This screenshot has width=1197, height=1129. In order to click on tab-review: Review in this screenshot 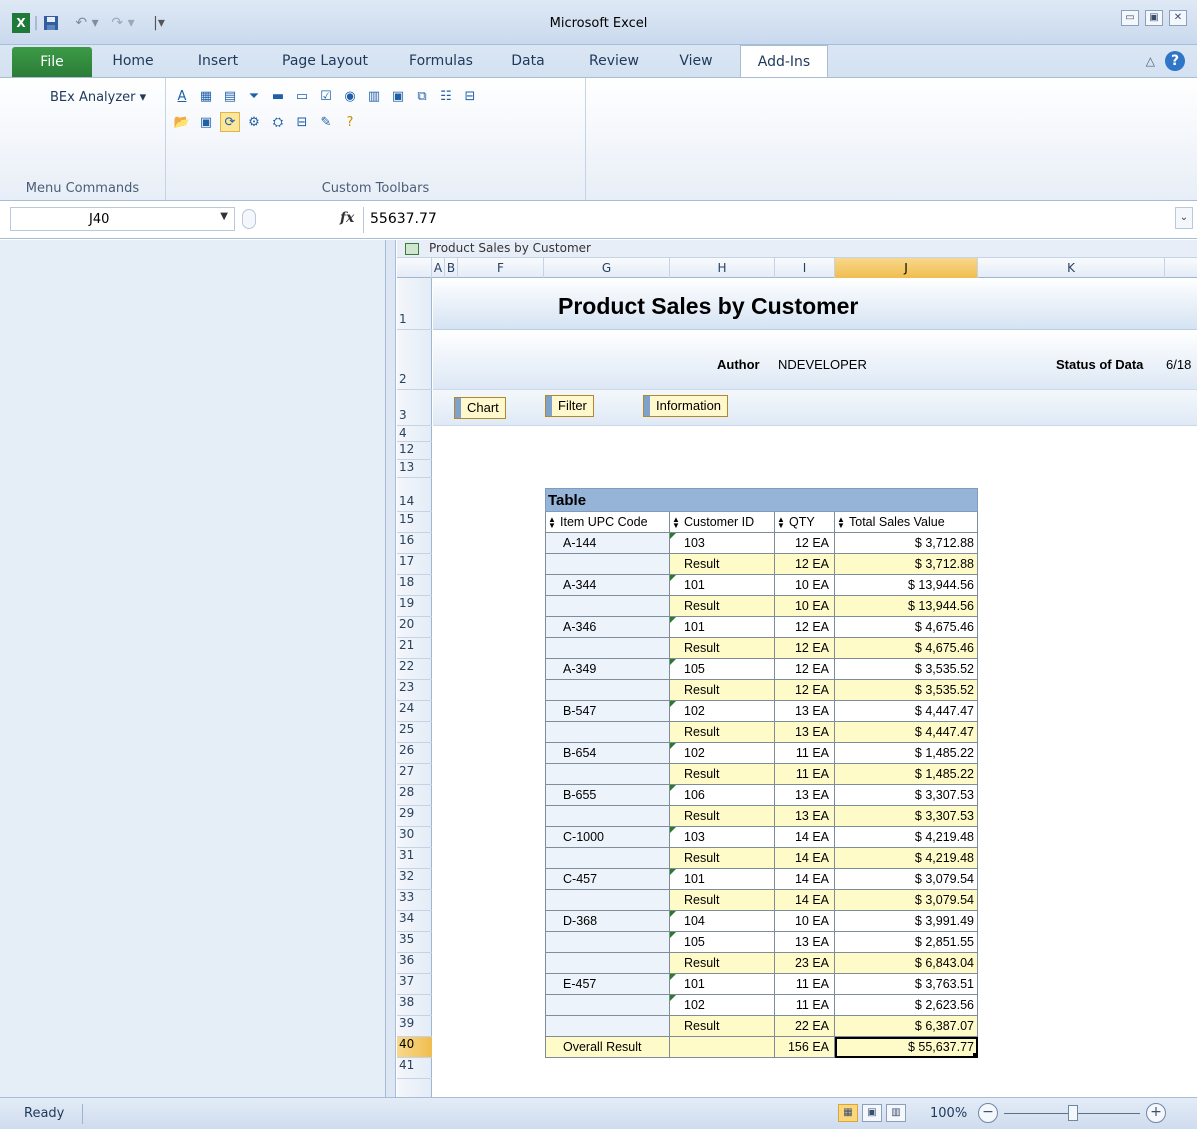, I will do `click(614, 61)`.